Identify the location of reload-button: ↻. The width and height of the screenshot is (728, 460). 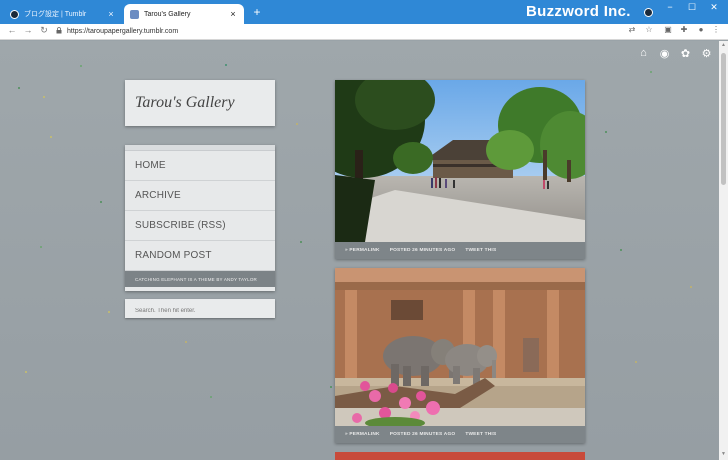
(44, 30).